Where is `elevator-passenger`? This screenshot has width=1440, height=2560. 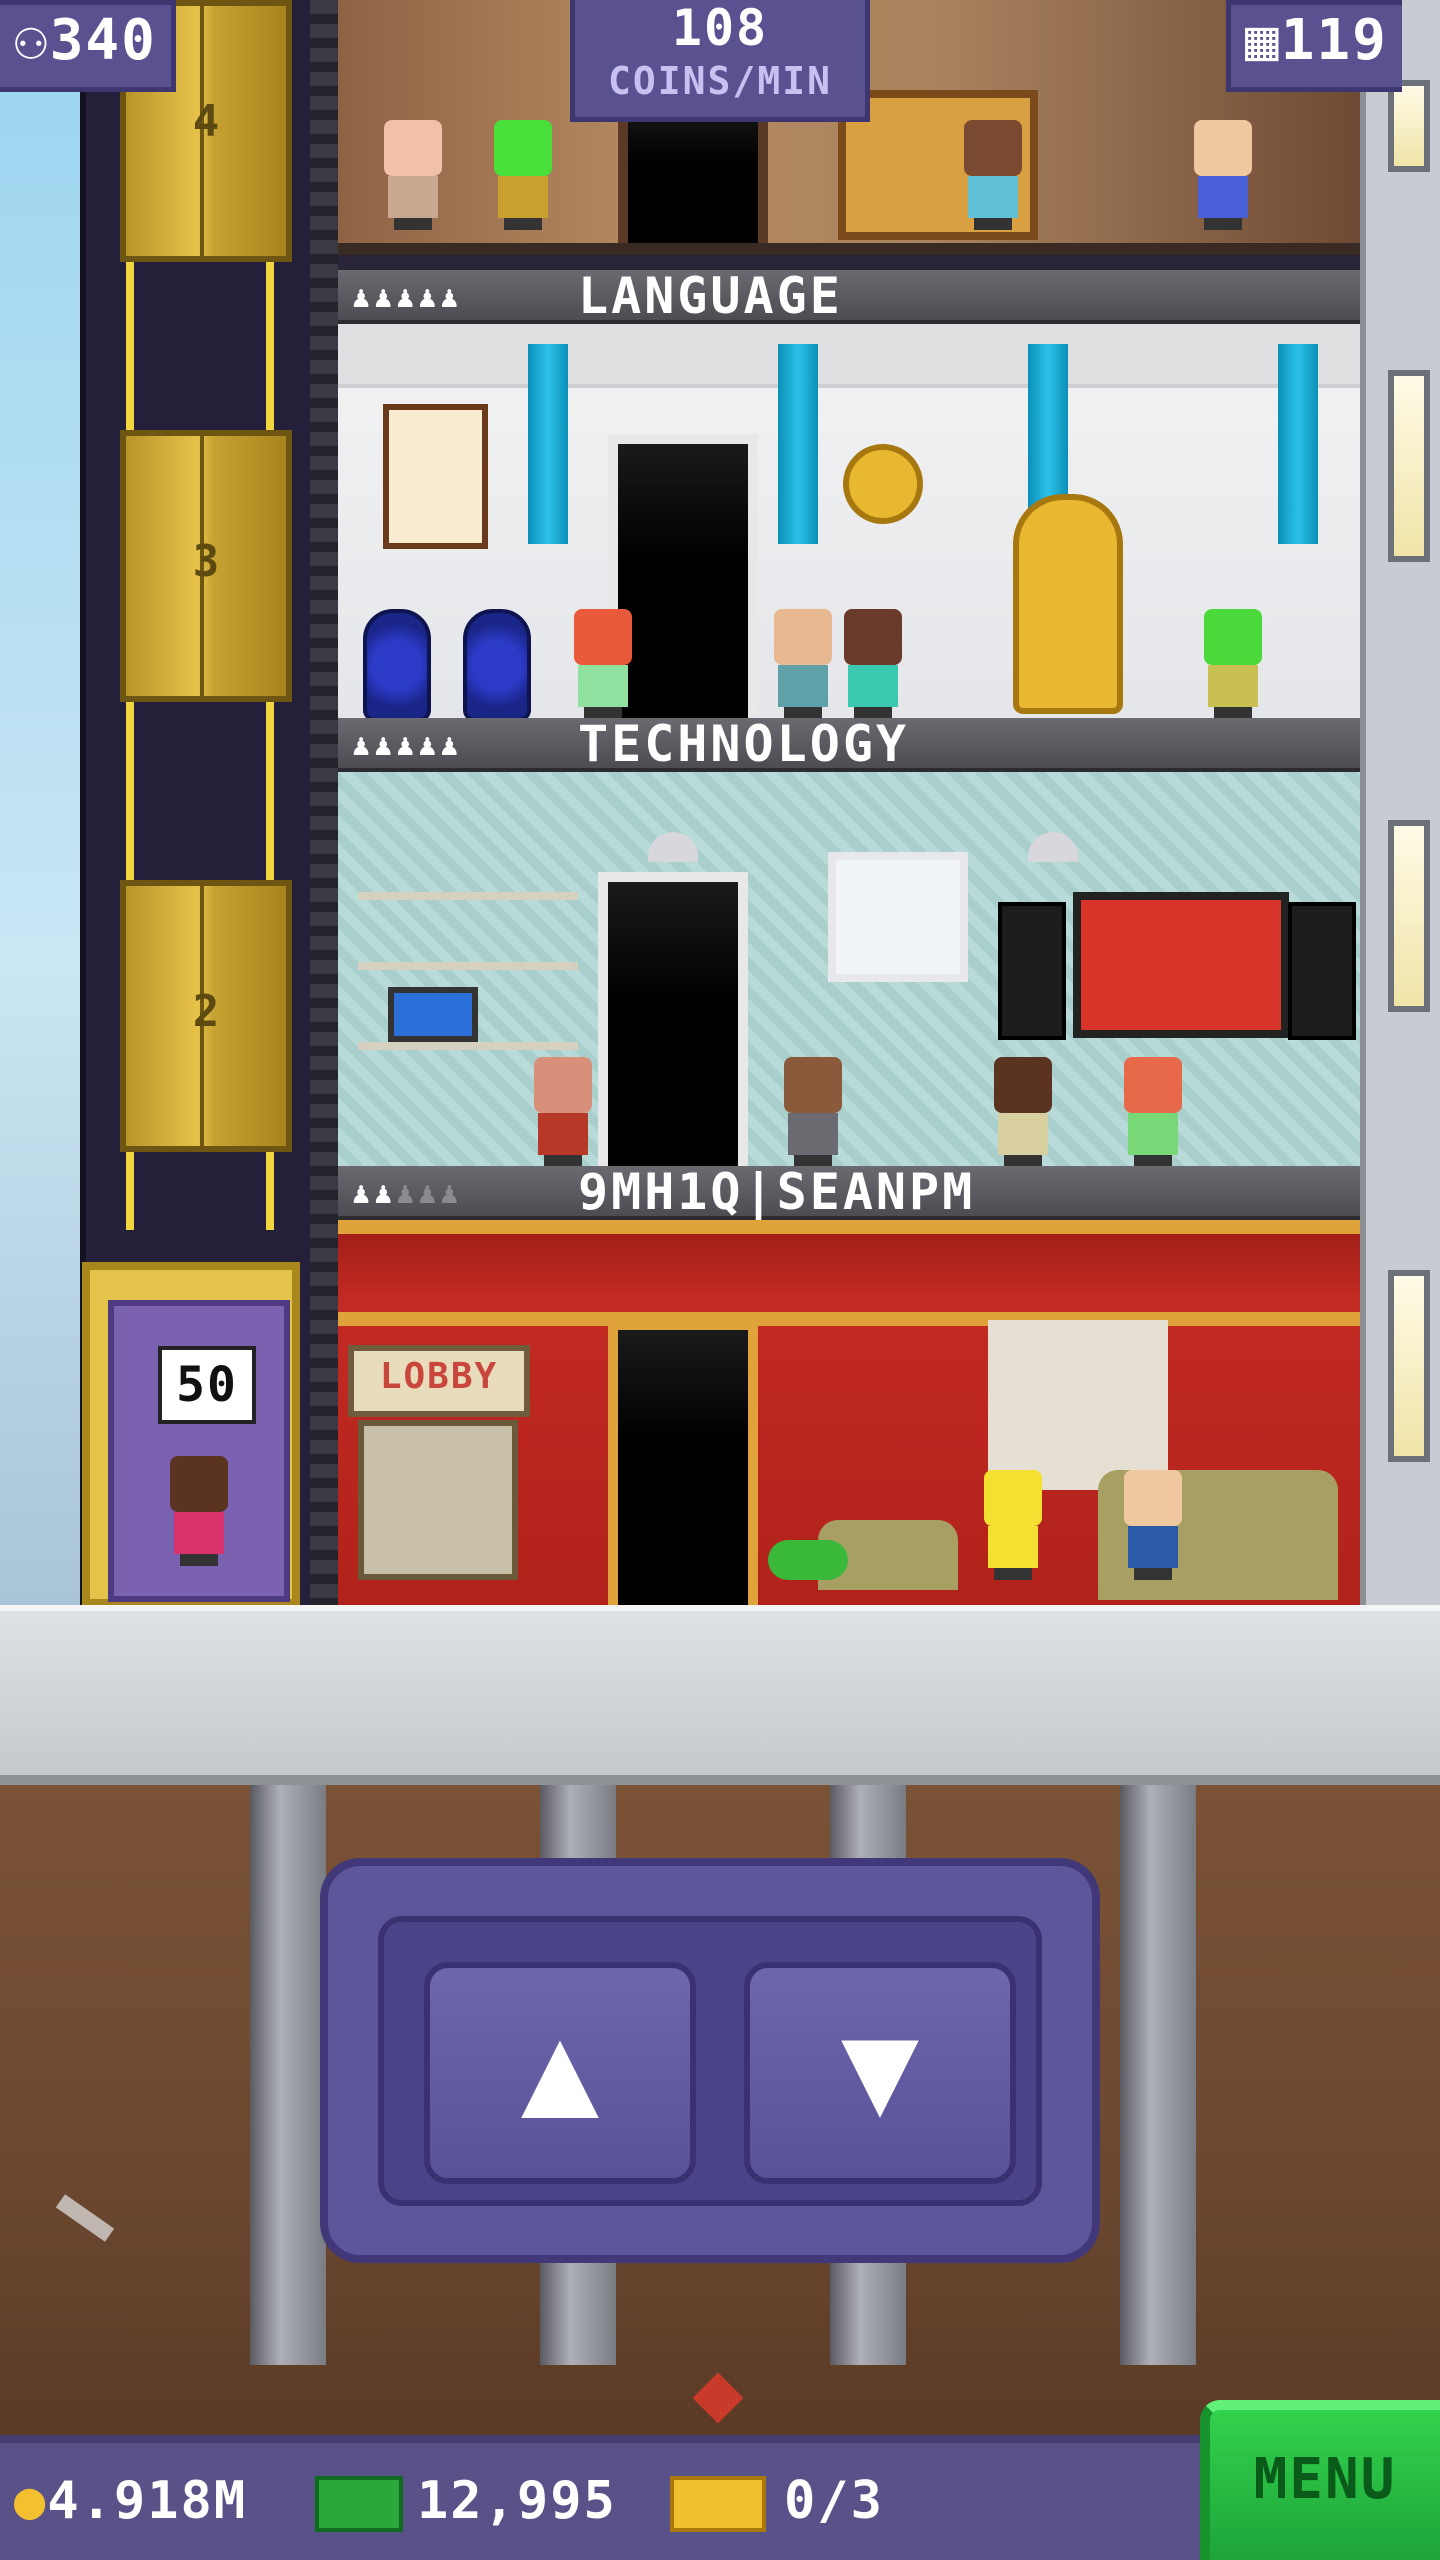 elevator-passenger is located at coordinates (199, 1511).